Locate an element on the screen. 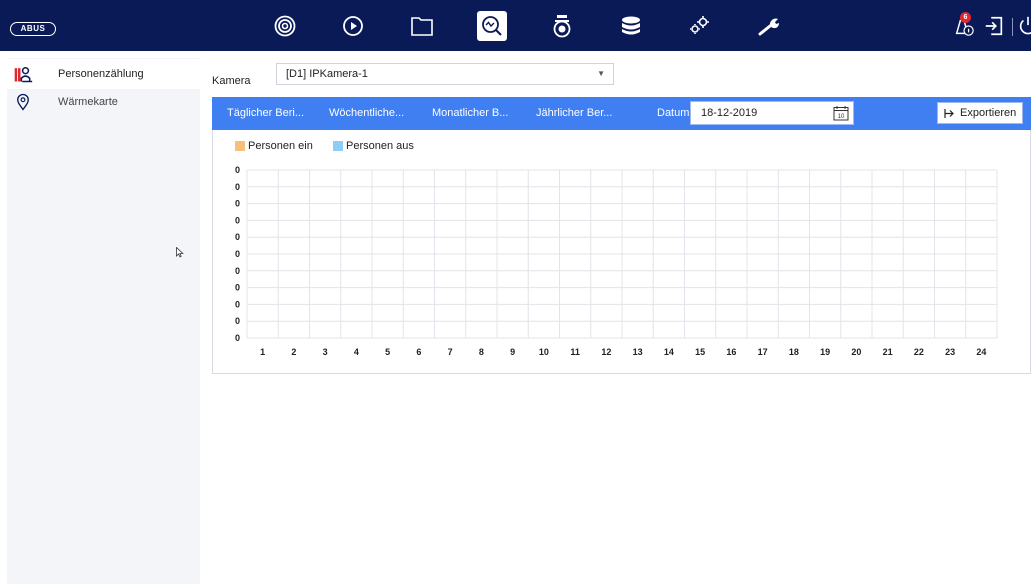 This screenshot has height=584, width=1031. calendar-icon: 10 is located at coordinates (841, 113).